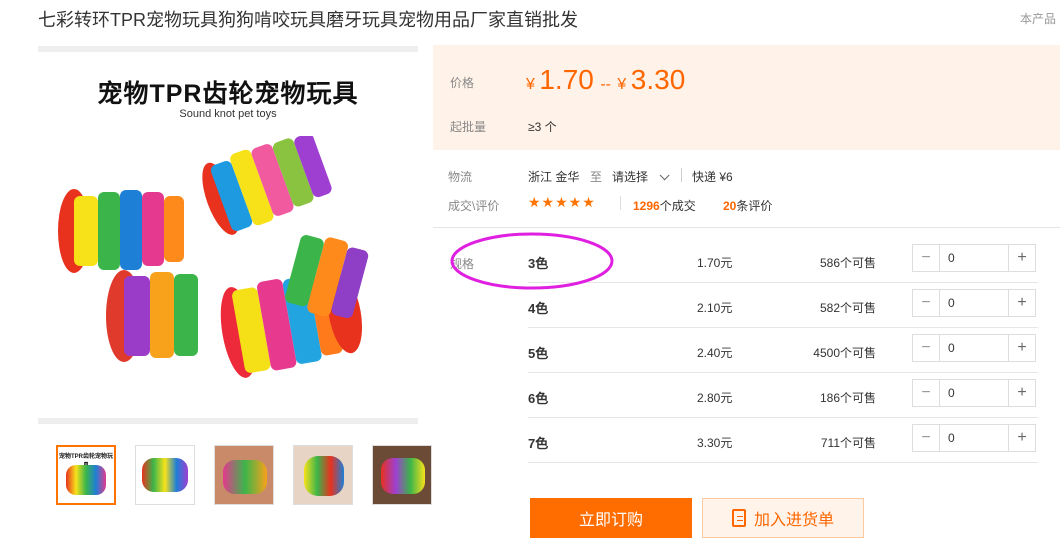 The image size is (1060, 542). Describe the element at coordinates (228, 94) in the screenshot. I see `image-heading: 宠物TPR齿轮宠物玩具` at that location.